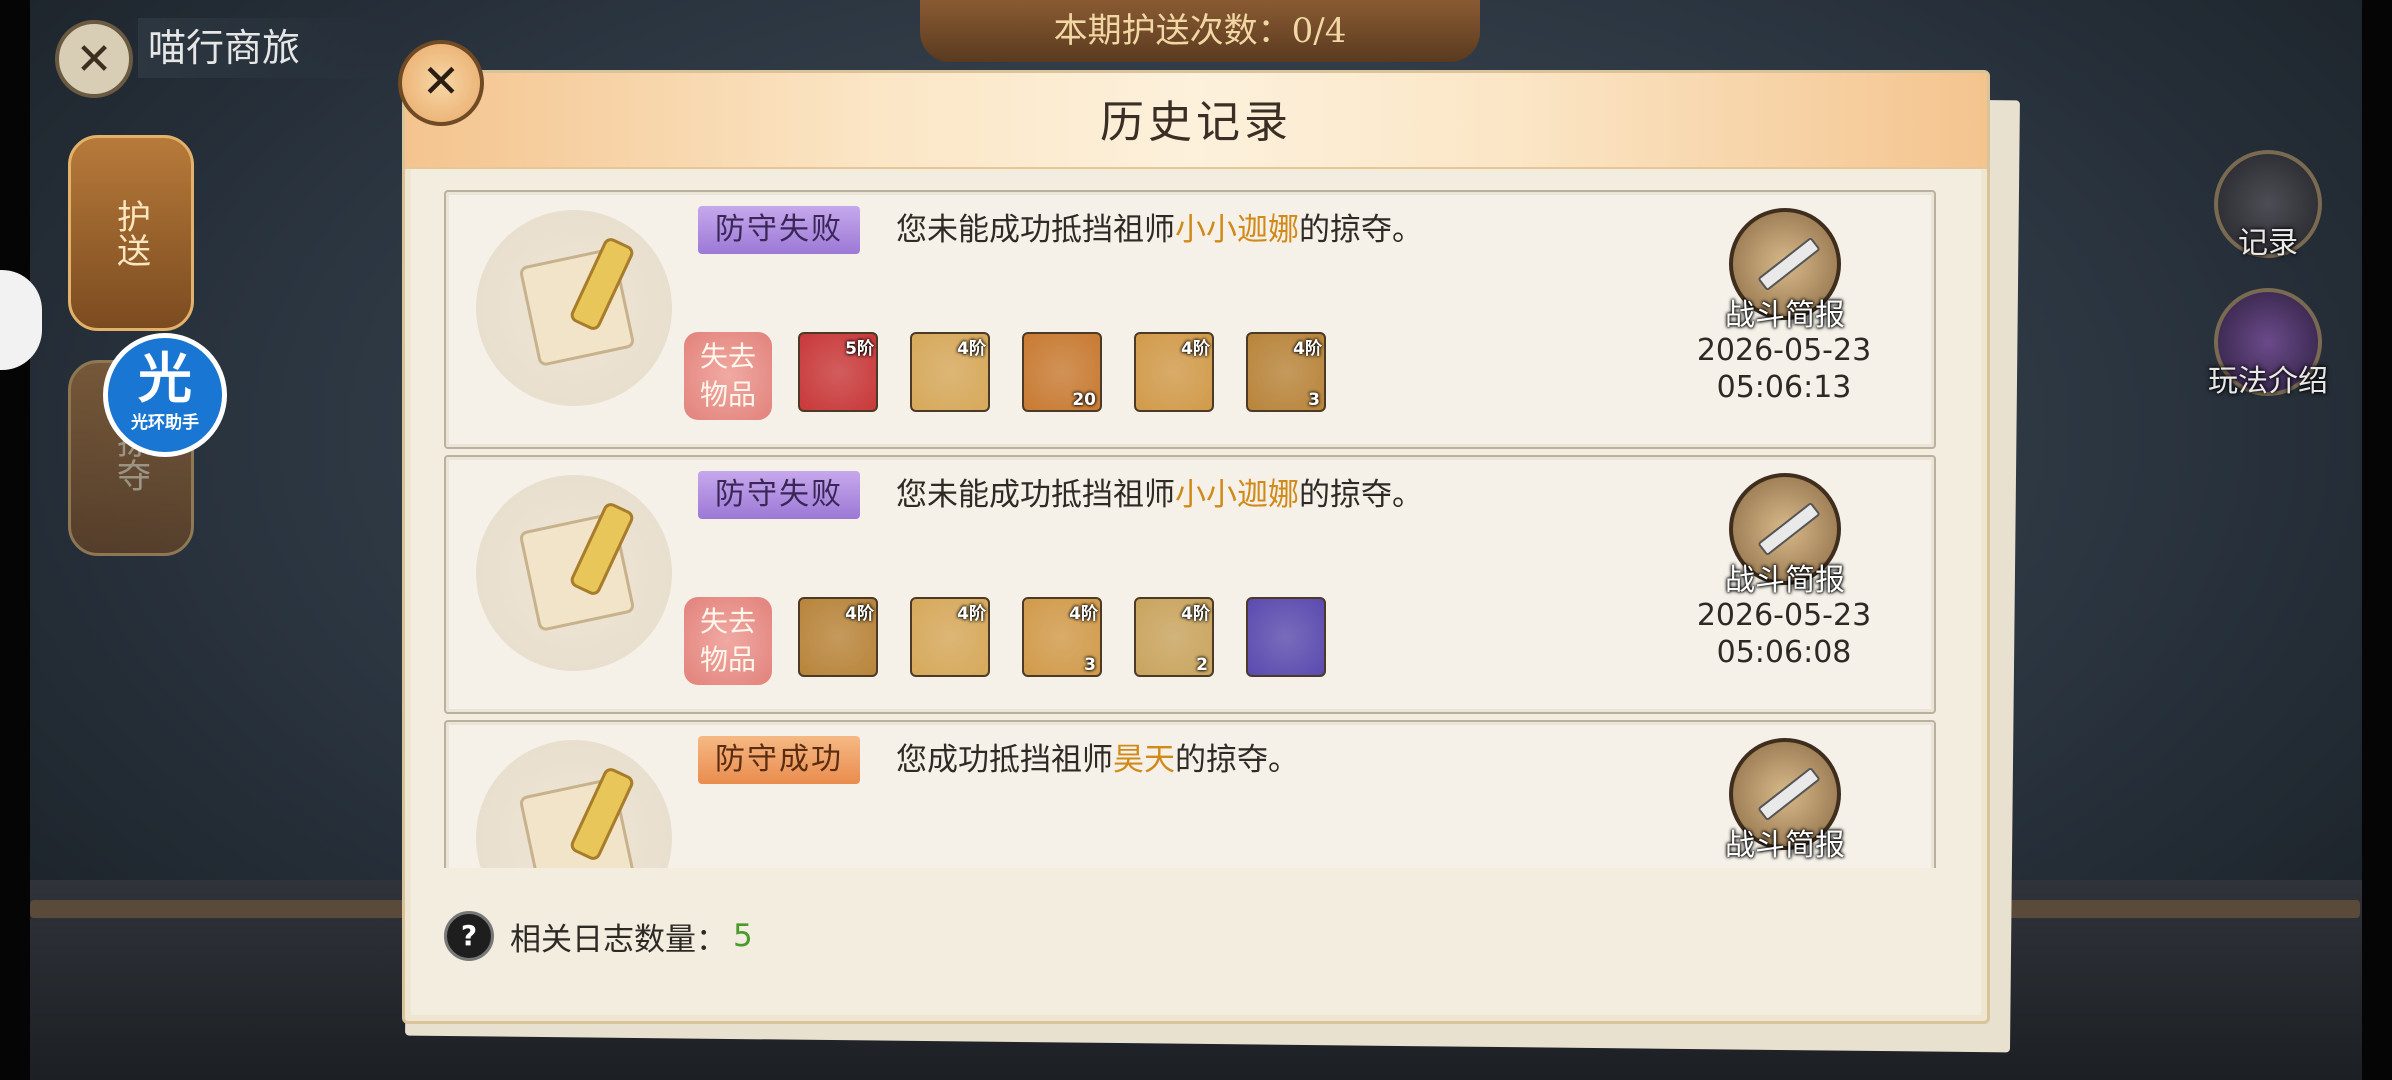 Image resolution: width=2392 pixels, height=1080 pixels. What do you see at coordinates (1174, 637) in the screenshot?
I see `gem-tray-icon: 4阶 2` at bounding box center [1174, 637].